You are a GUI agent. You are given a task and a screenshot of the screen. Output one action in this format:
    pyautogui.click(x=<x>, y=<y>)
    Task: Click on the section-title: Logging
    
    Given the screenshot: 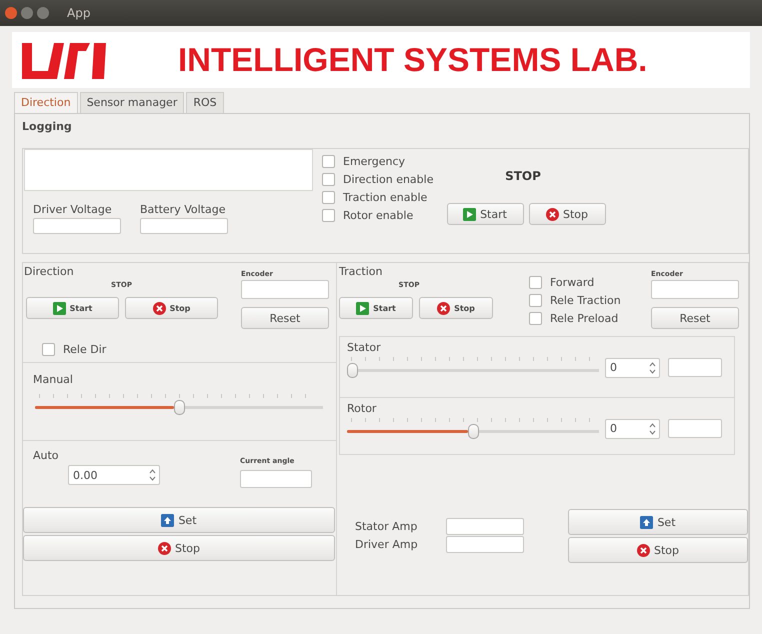 What is the action you would take?
    pyautogui.click(x=47, y=127)
    